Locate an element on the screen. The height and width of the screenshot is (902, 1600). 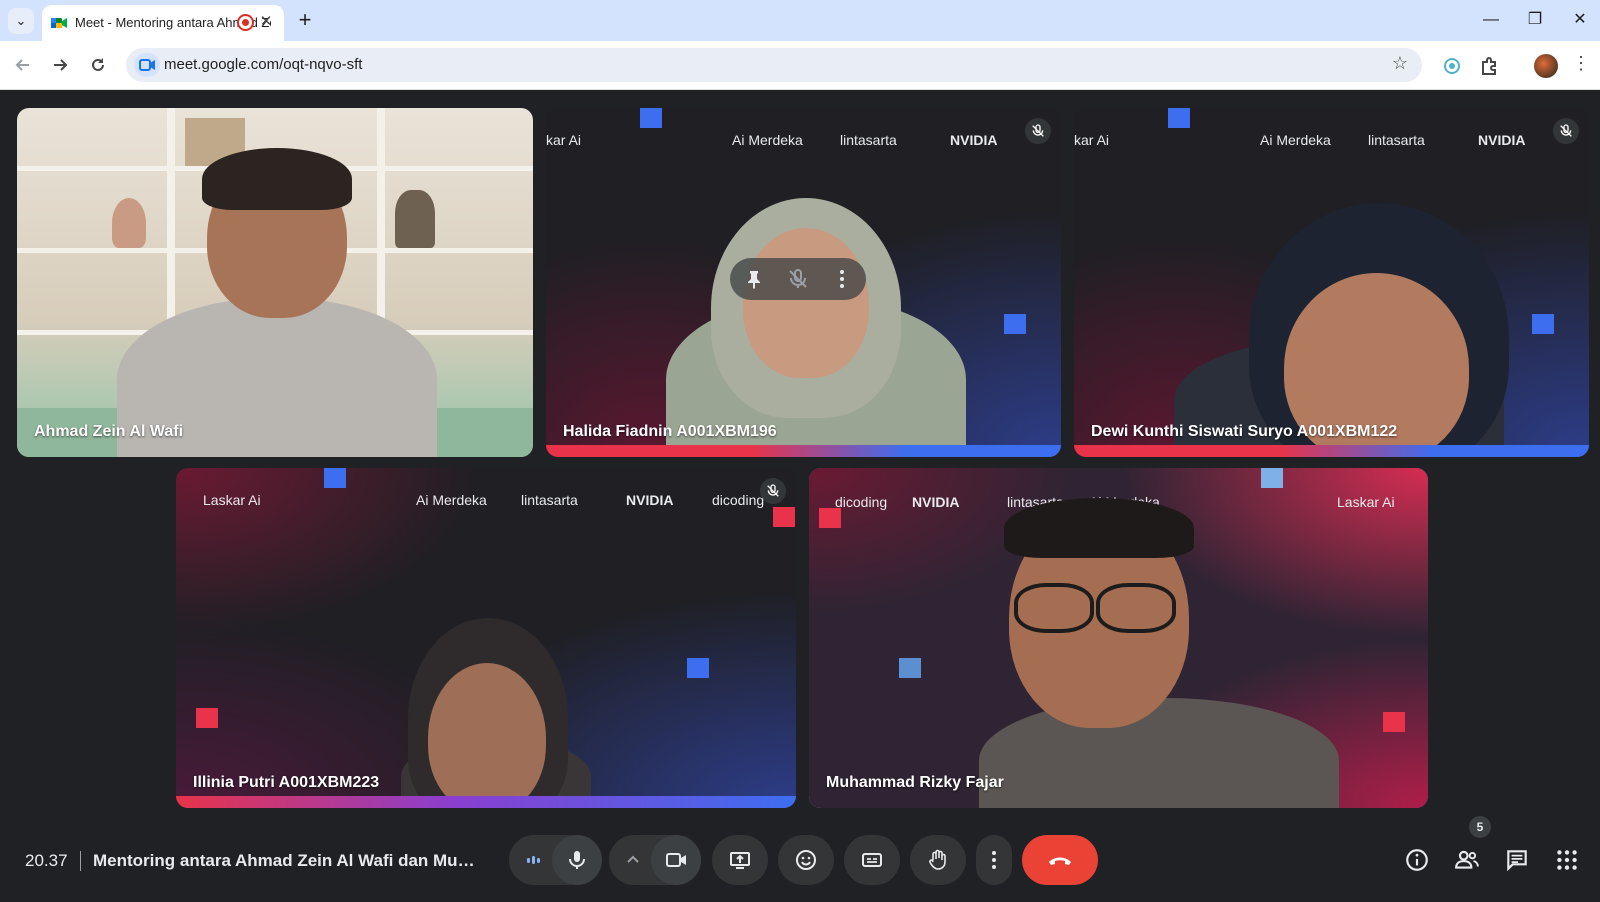
tab-search-button: ⌄ is located at coordinates (21, 21).